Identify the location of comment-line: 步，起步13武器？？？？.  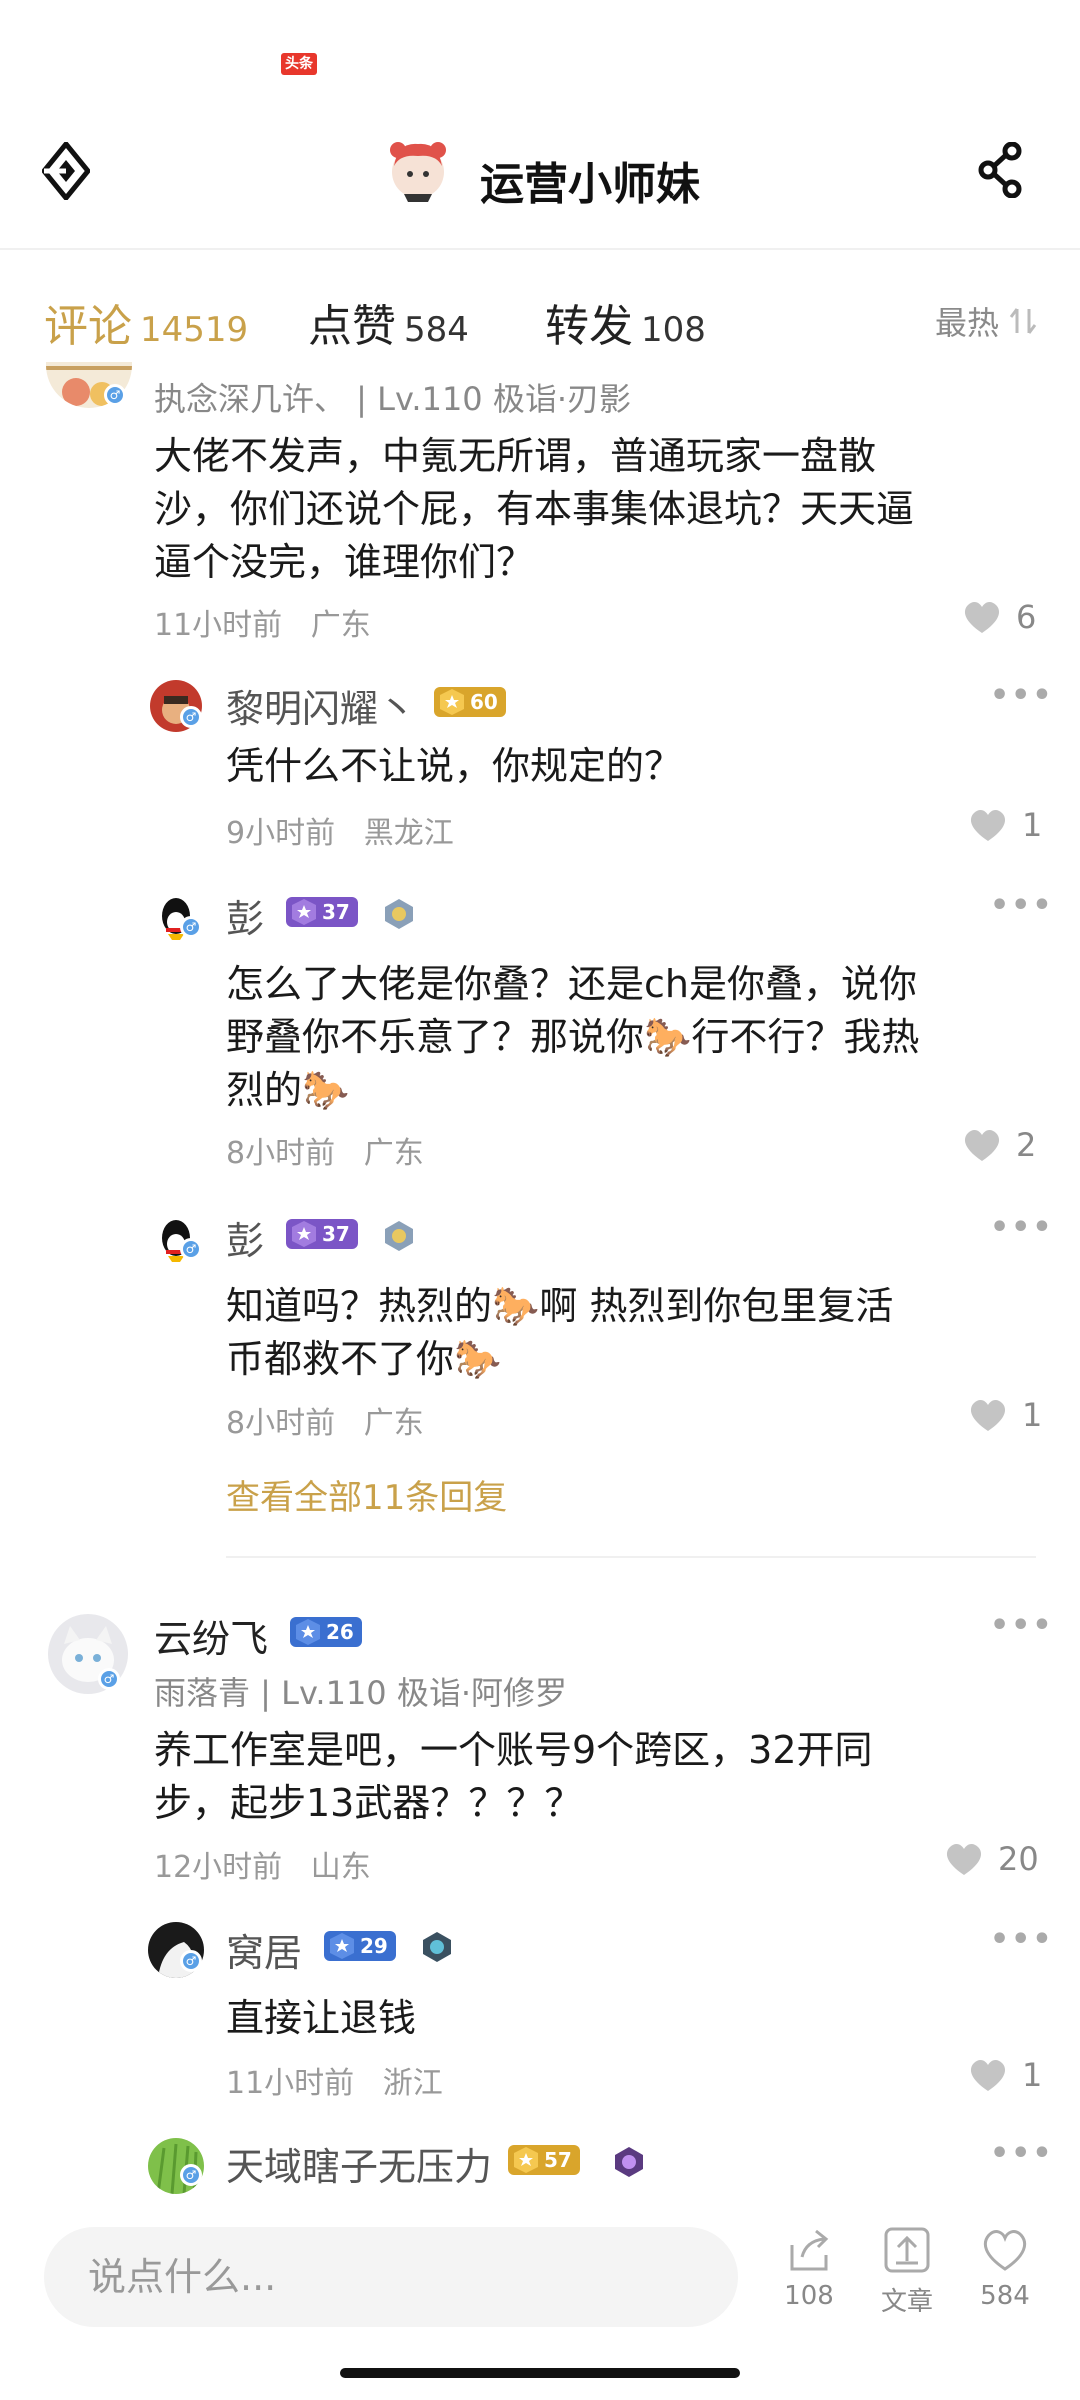
(368, 1803).